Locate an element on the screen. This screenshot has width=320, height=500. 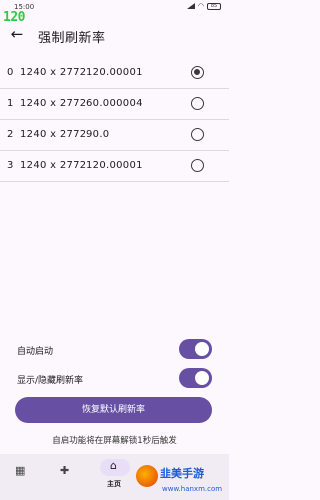
signal-icon is located at coordinates (190, 6).